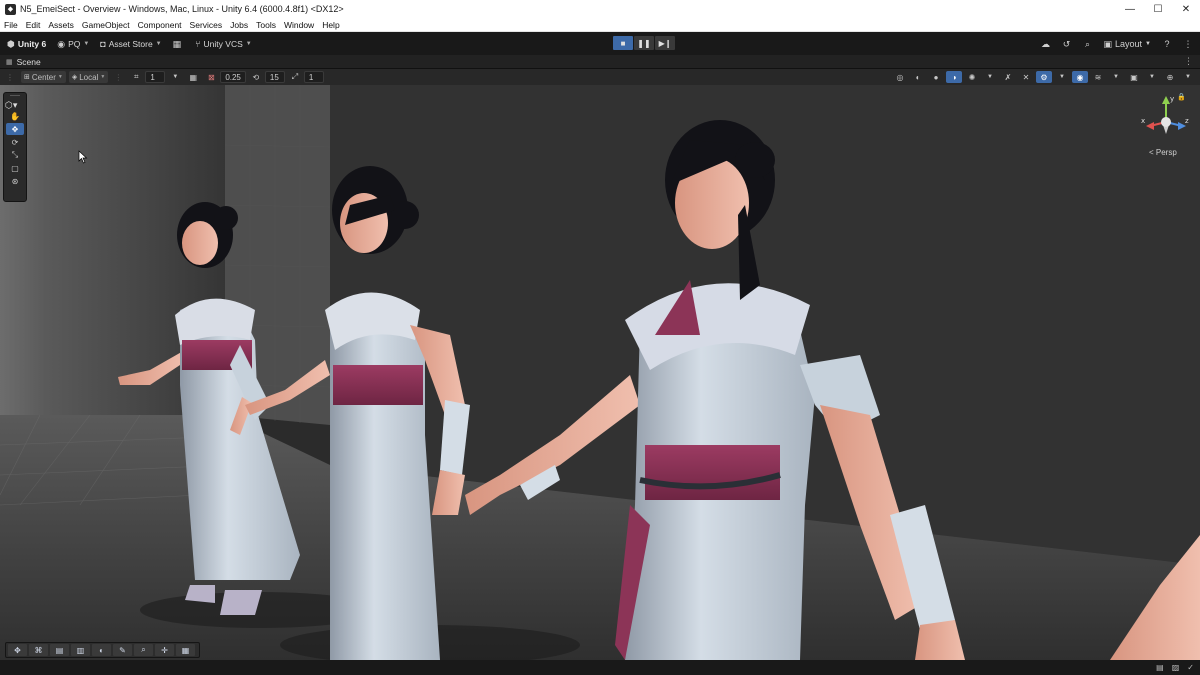 The image size is (1200, 675). Describe the element at coordinates (11, 105) in the screenshot. I see `tool-context-icon: ⬡▾` at that location.